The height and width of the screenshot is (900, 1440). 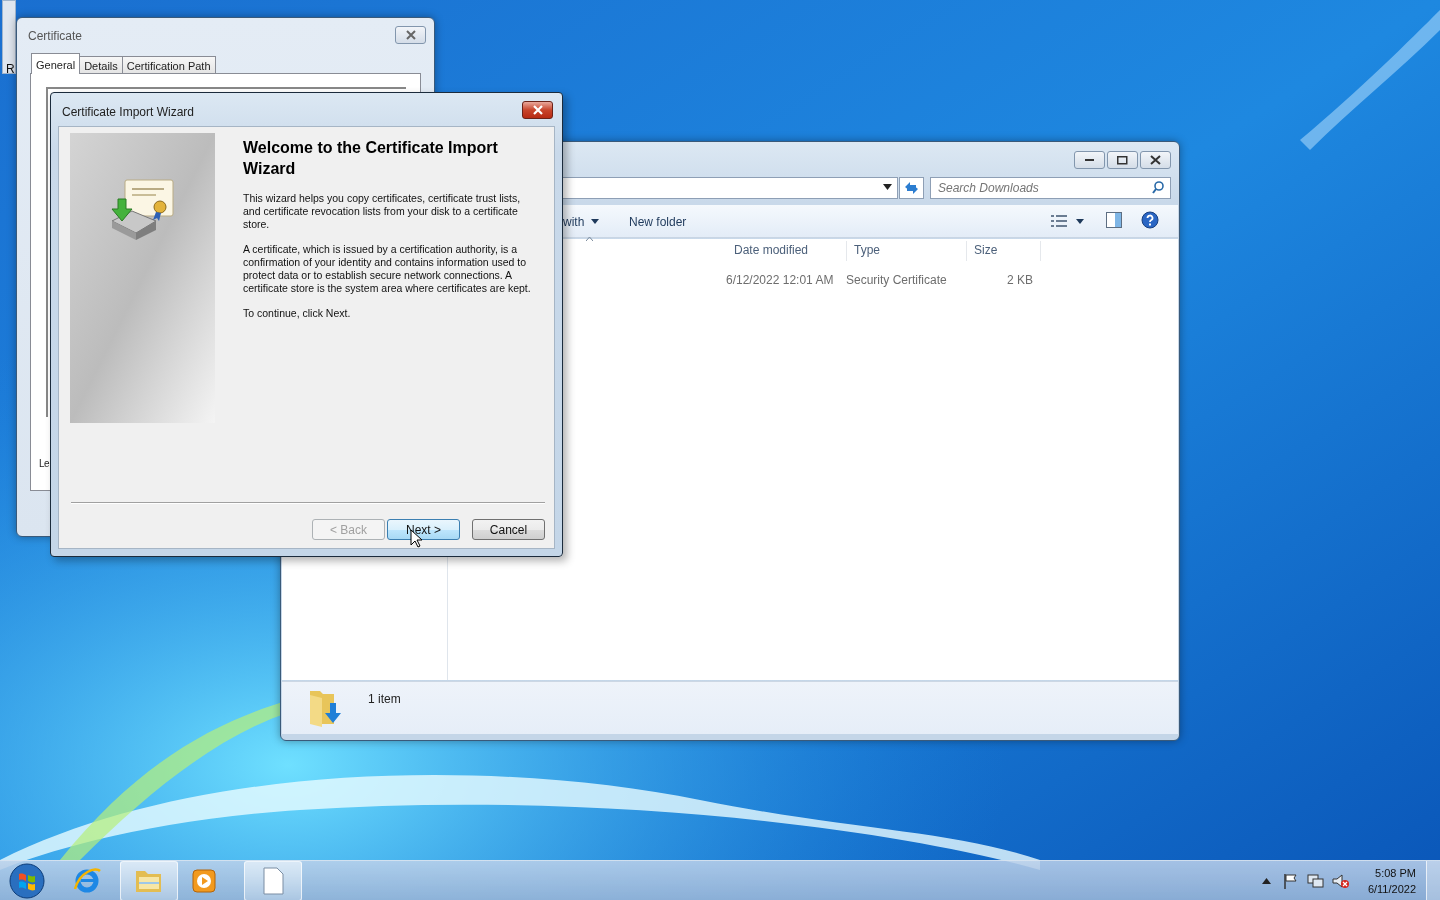 I want to click on table-cell-text: 6/12/2022 12:01 AM, so click(x=780, y=280).